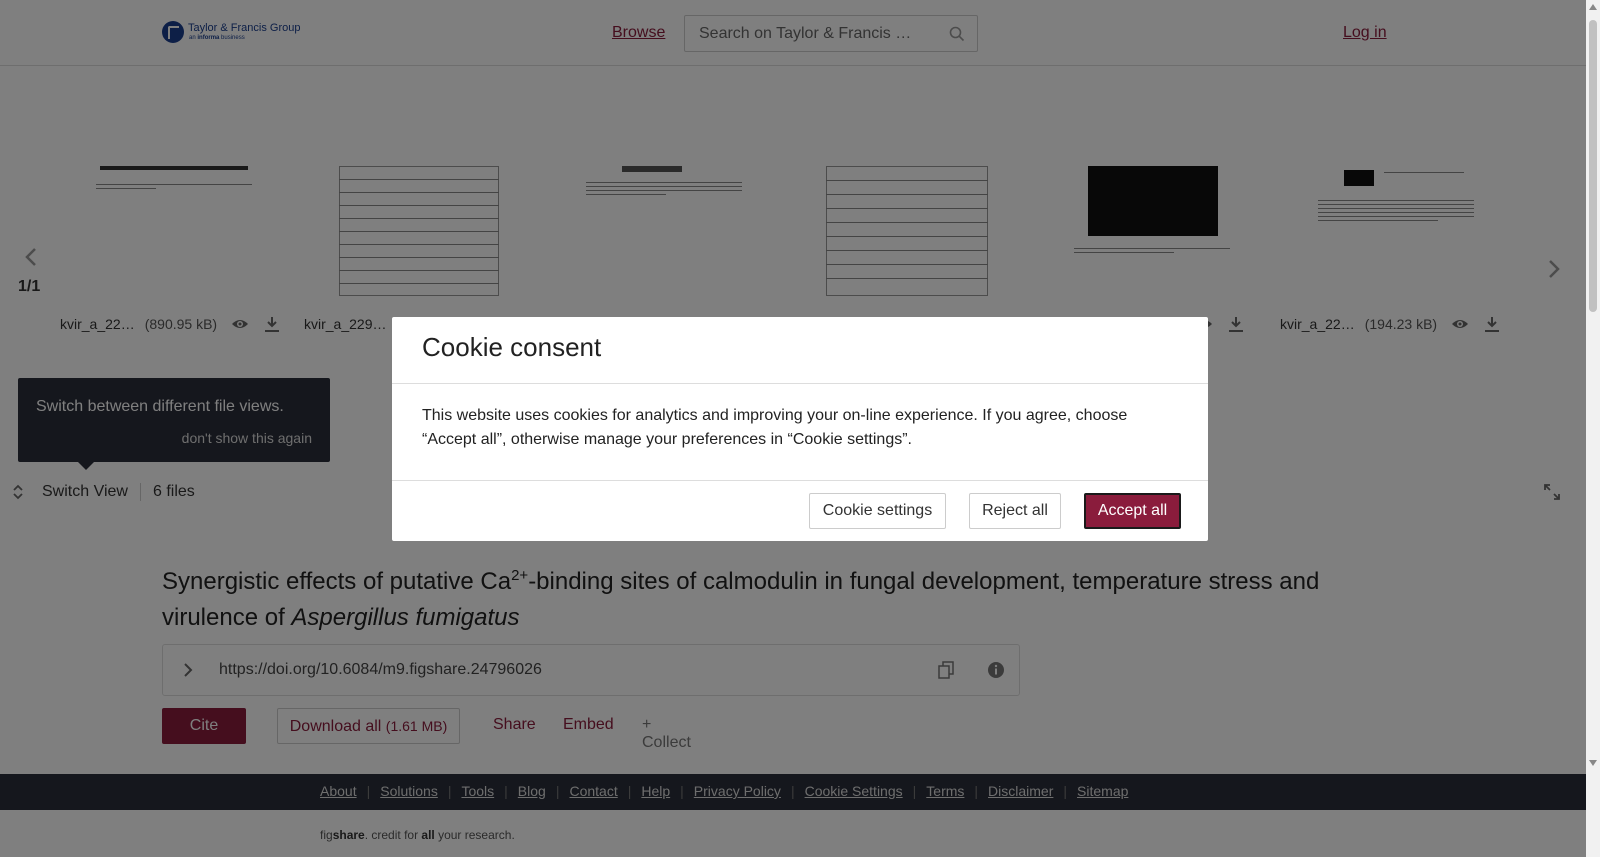 The width and height of the screenshot is (1600, 857). I want to click on page-scrollbar, so click(1593, 428).